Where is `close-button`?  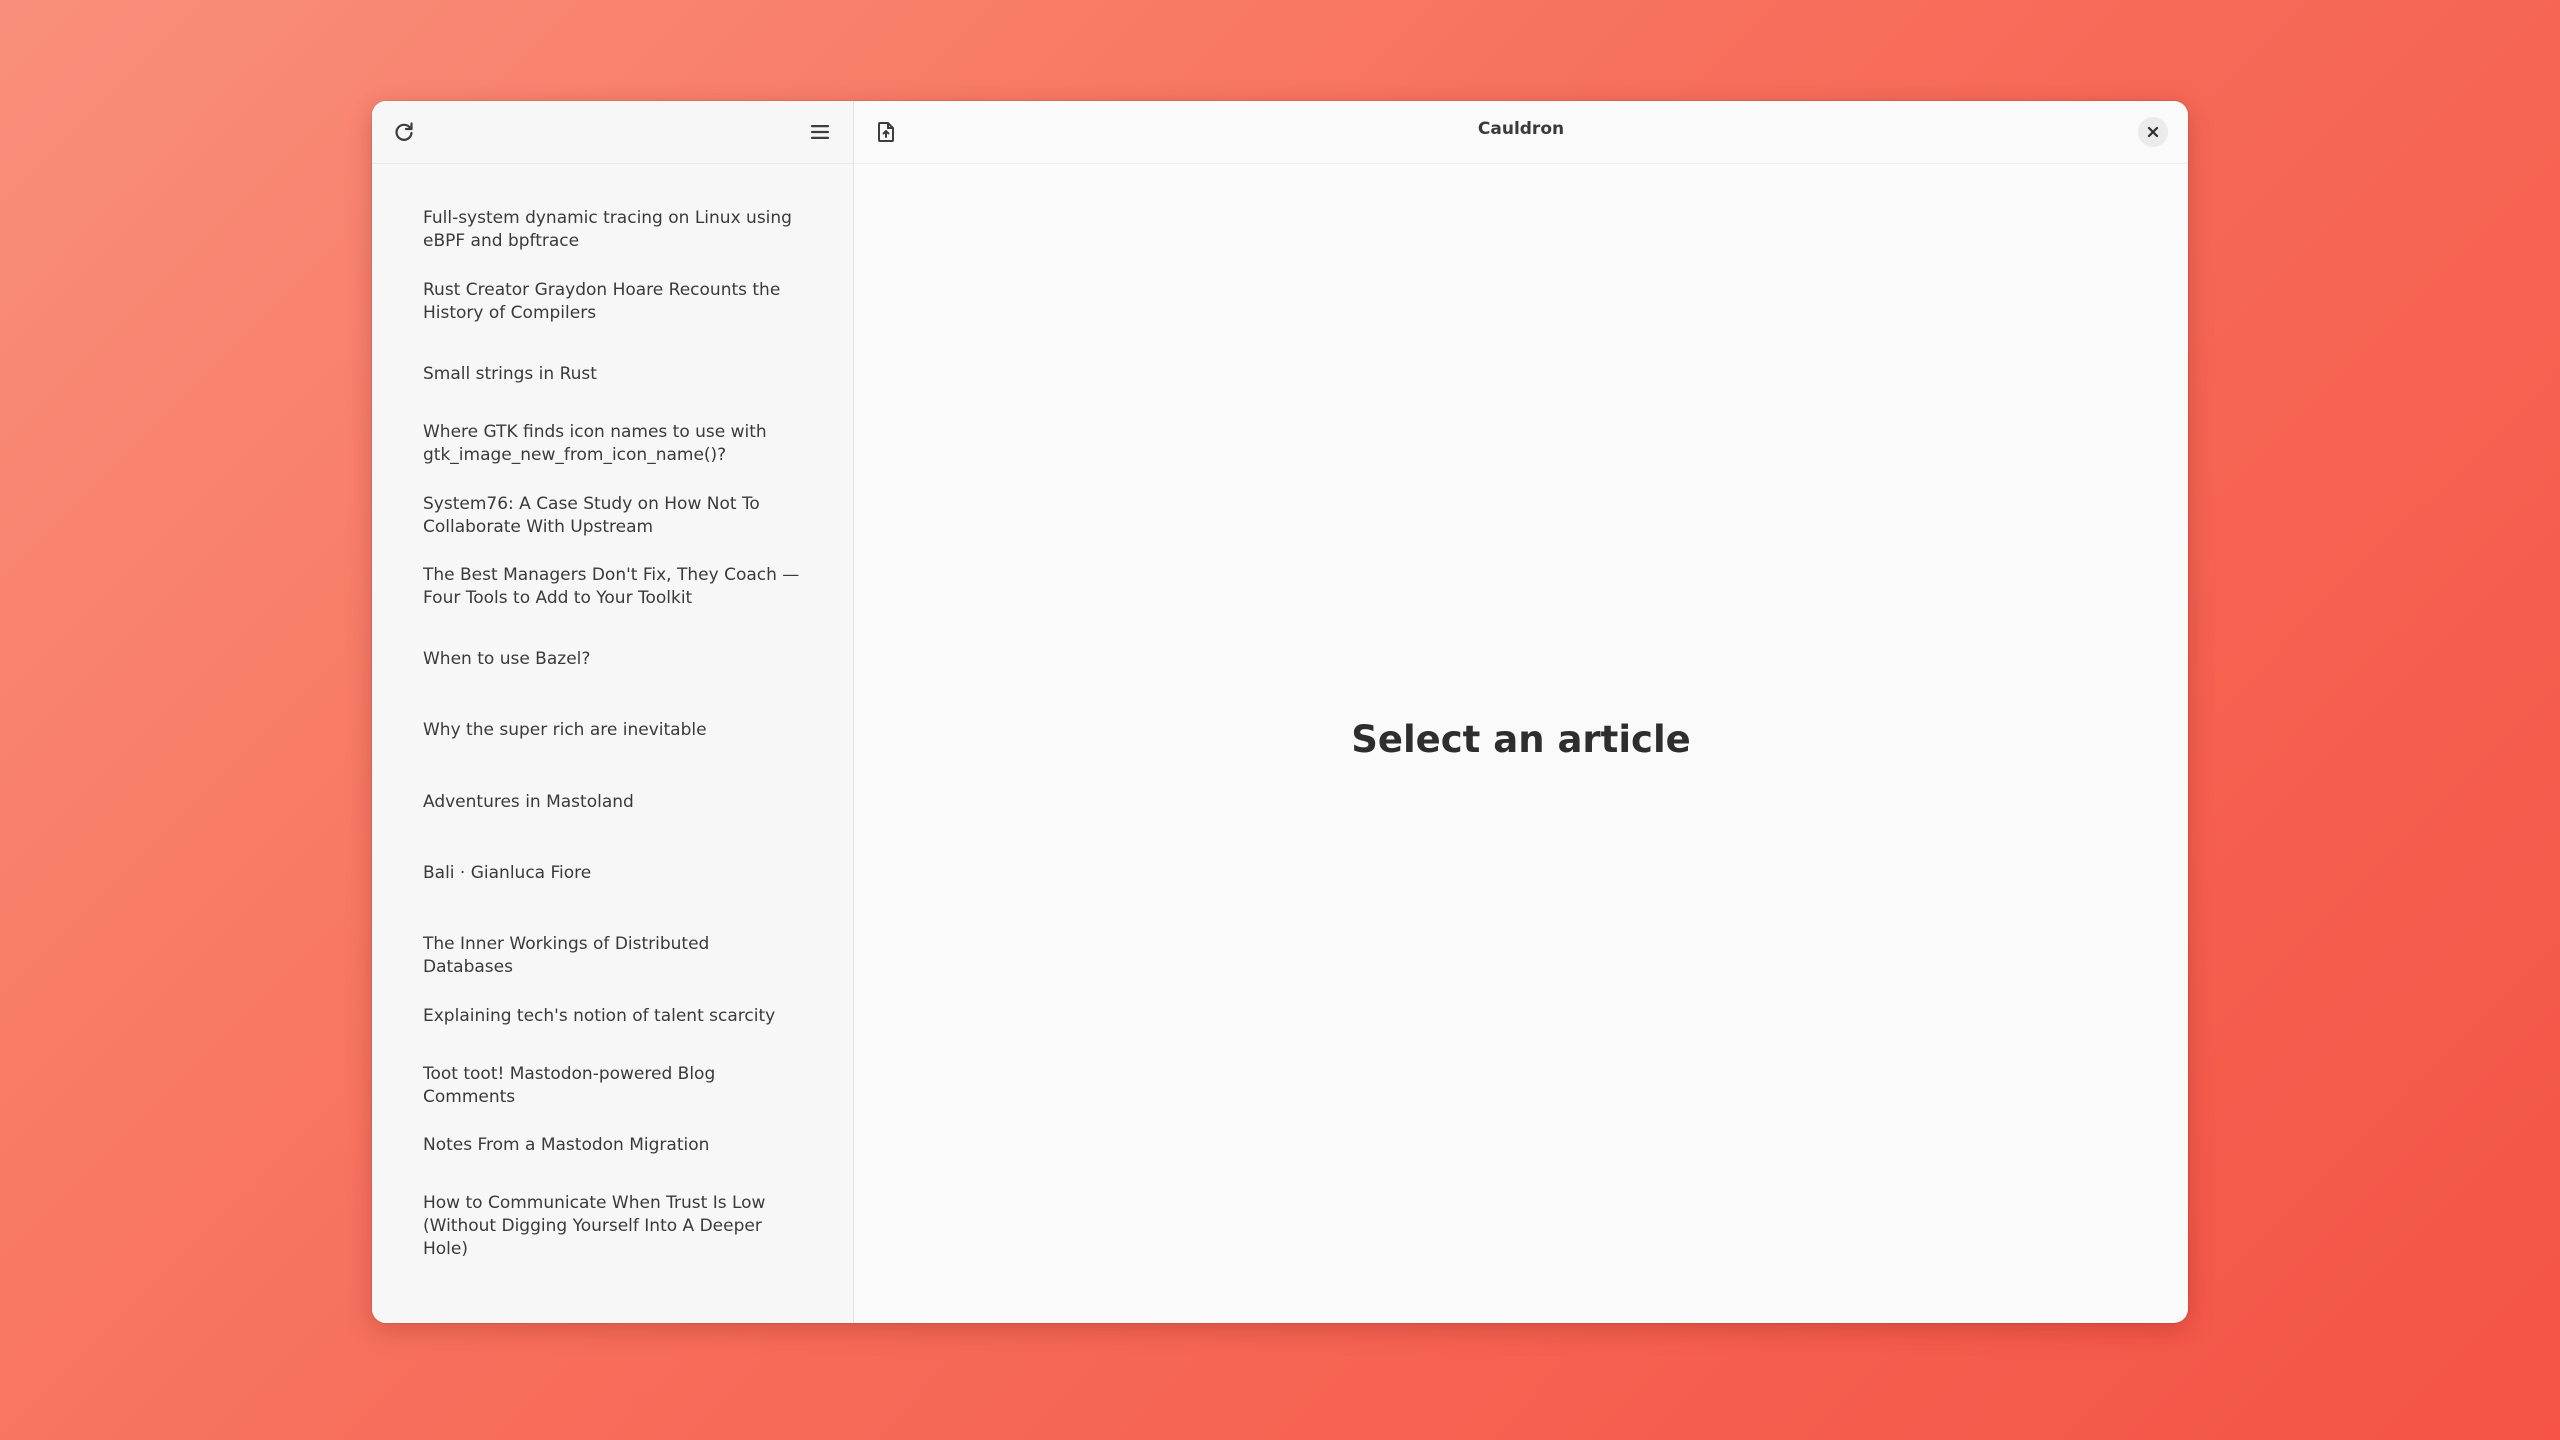
close-button is located at coordinates (2153, 132).